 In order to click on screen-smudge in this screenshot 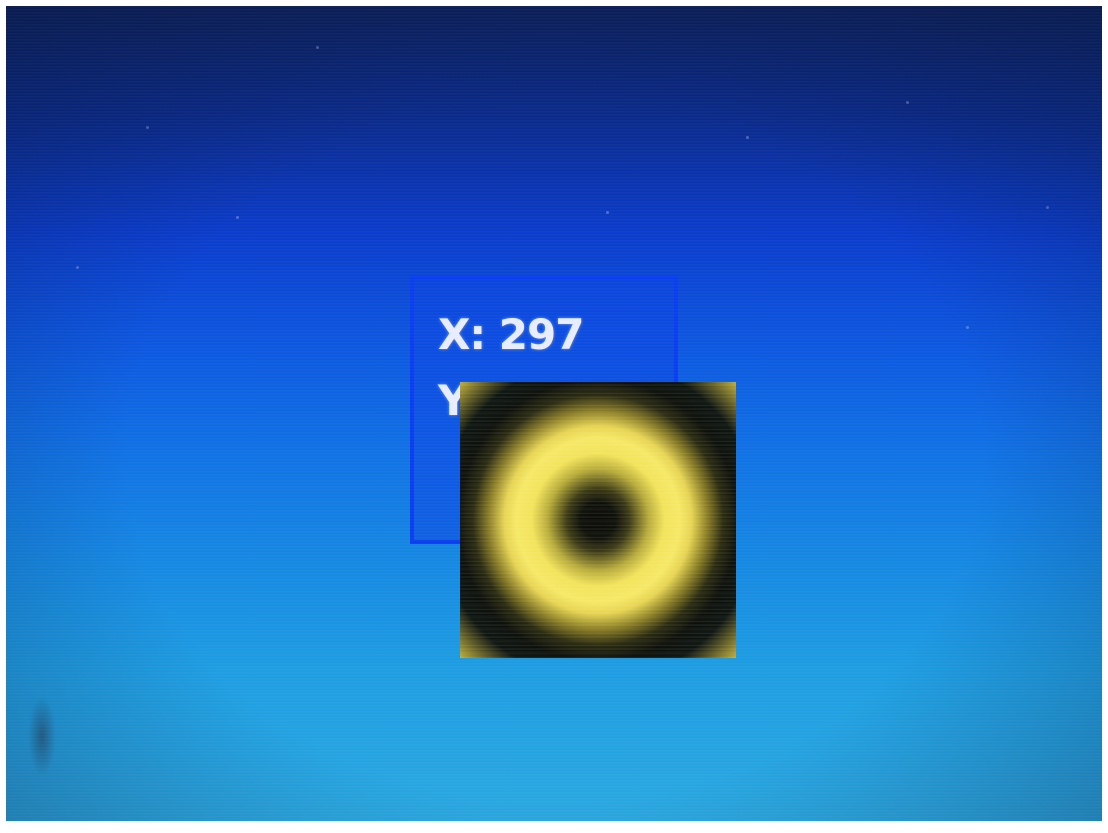, I will do `click(42, 736)`.